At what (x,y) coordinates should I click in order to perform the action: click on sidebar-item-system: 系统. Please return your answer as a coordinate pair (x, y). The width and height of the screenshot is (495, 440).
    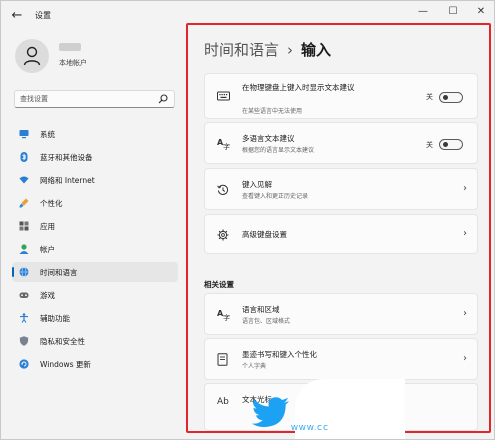
    Looking at the image, I should click on (95, 134).